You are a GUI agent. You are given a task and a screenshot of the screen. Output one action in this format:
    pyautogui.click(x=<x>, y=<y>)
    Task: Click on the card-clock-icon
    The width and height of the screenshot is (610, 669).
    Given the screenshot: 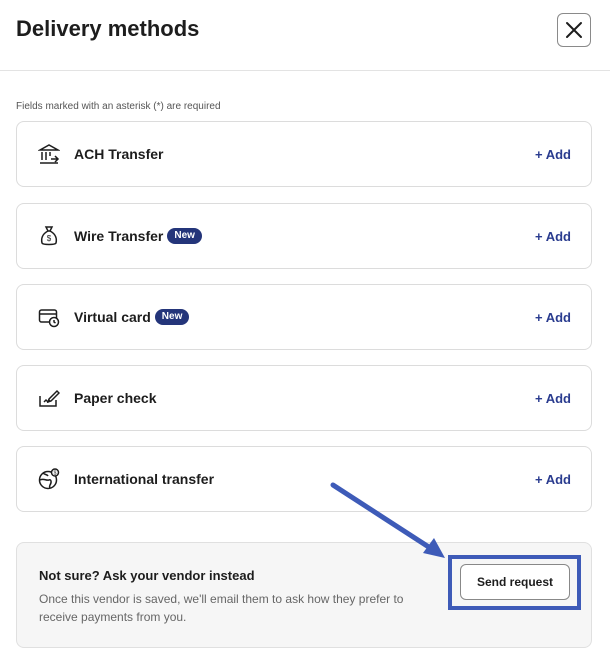 What is the action you would take?
    pyautogui.click(x=49, y=318)
    